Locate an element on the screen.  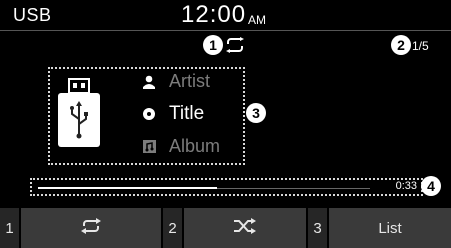
callout-marker-2: 2 is located at coordinates (401, 45).